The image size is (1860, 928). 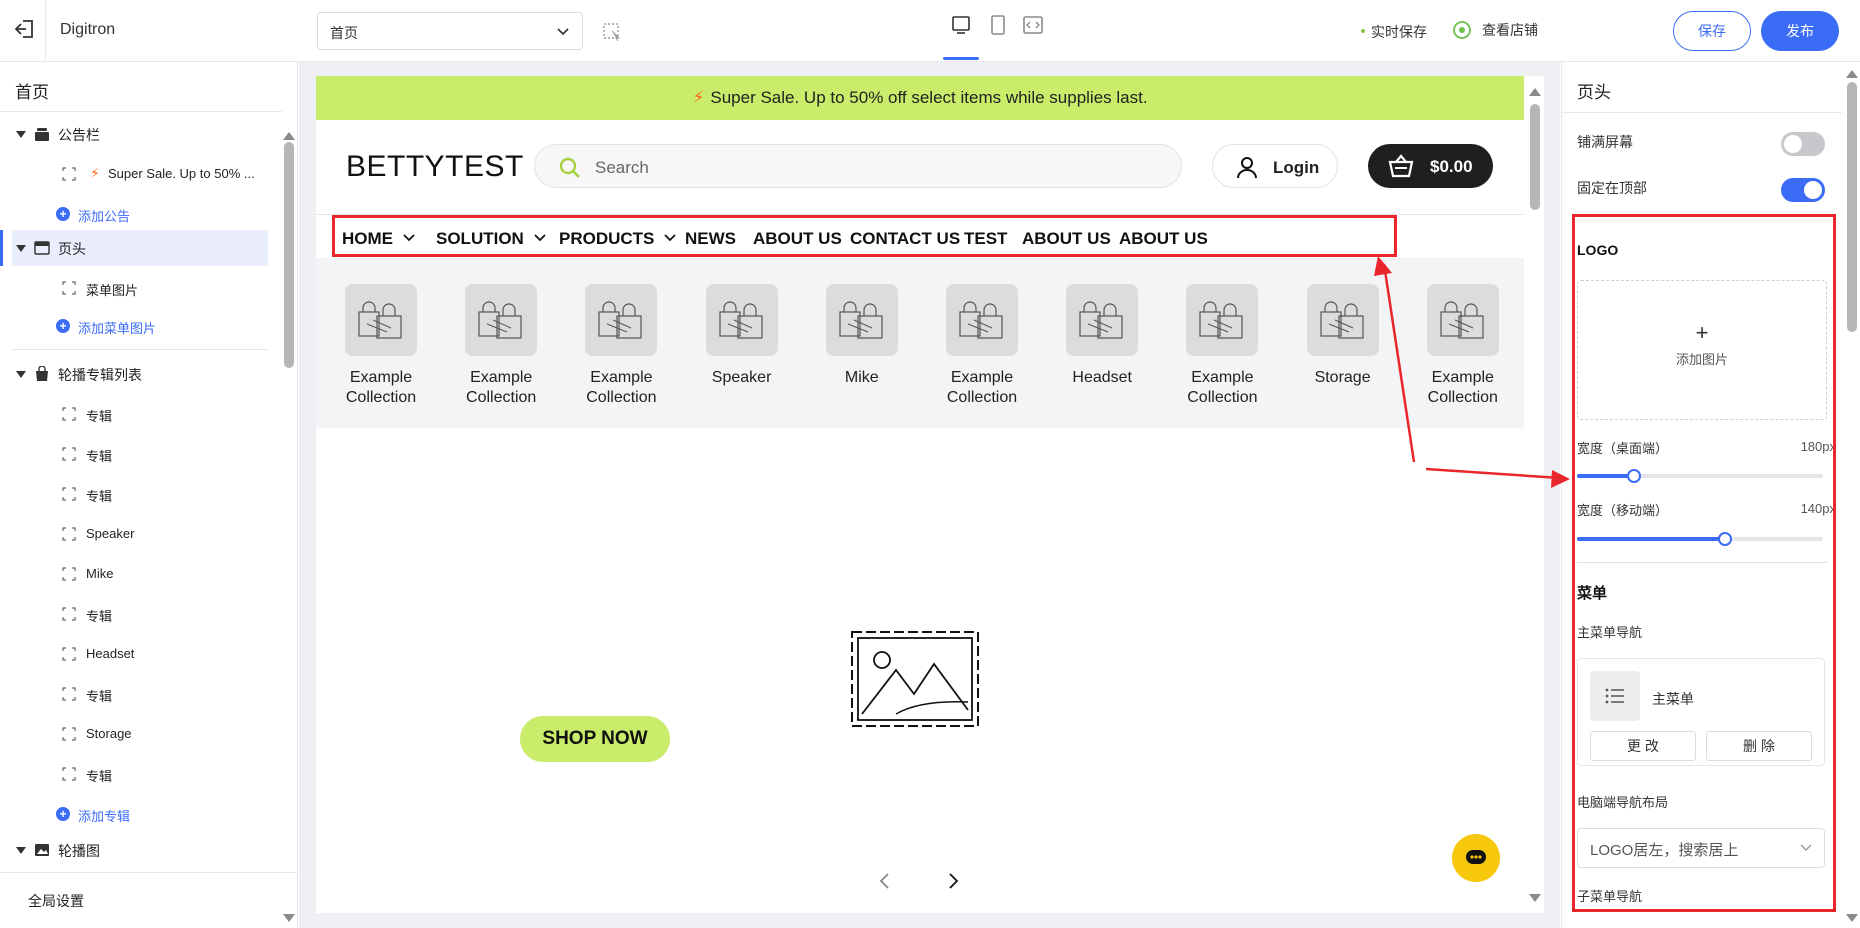 What do you see at coordinates (1813, 190) in the screenshot?
I see `toggle-knob` at bounding box center [1813, 190].